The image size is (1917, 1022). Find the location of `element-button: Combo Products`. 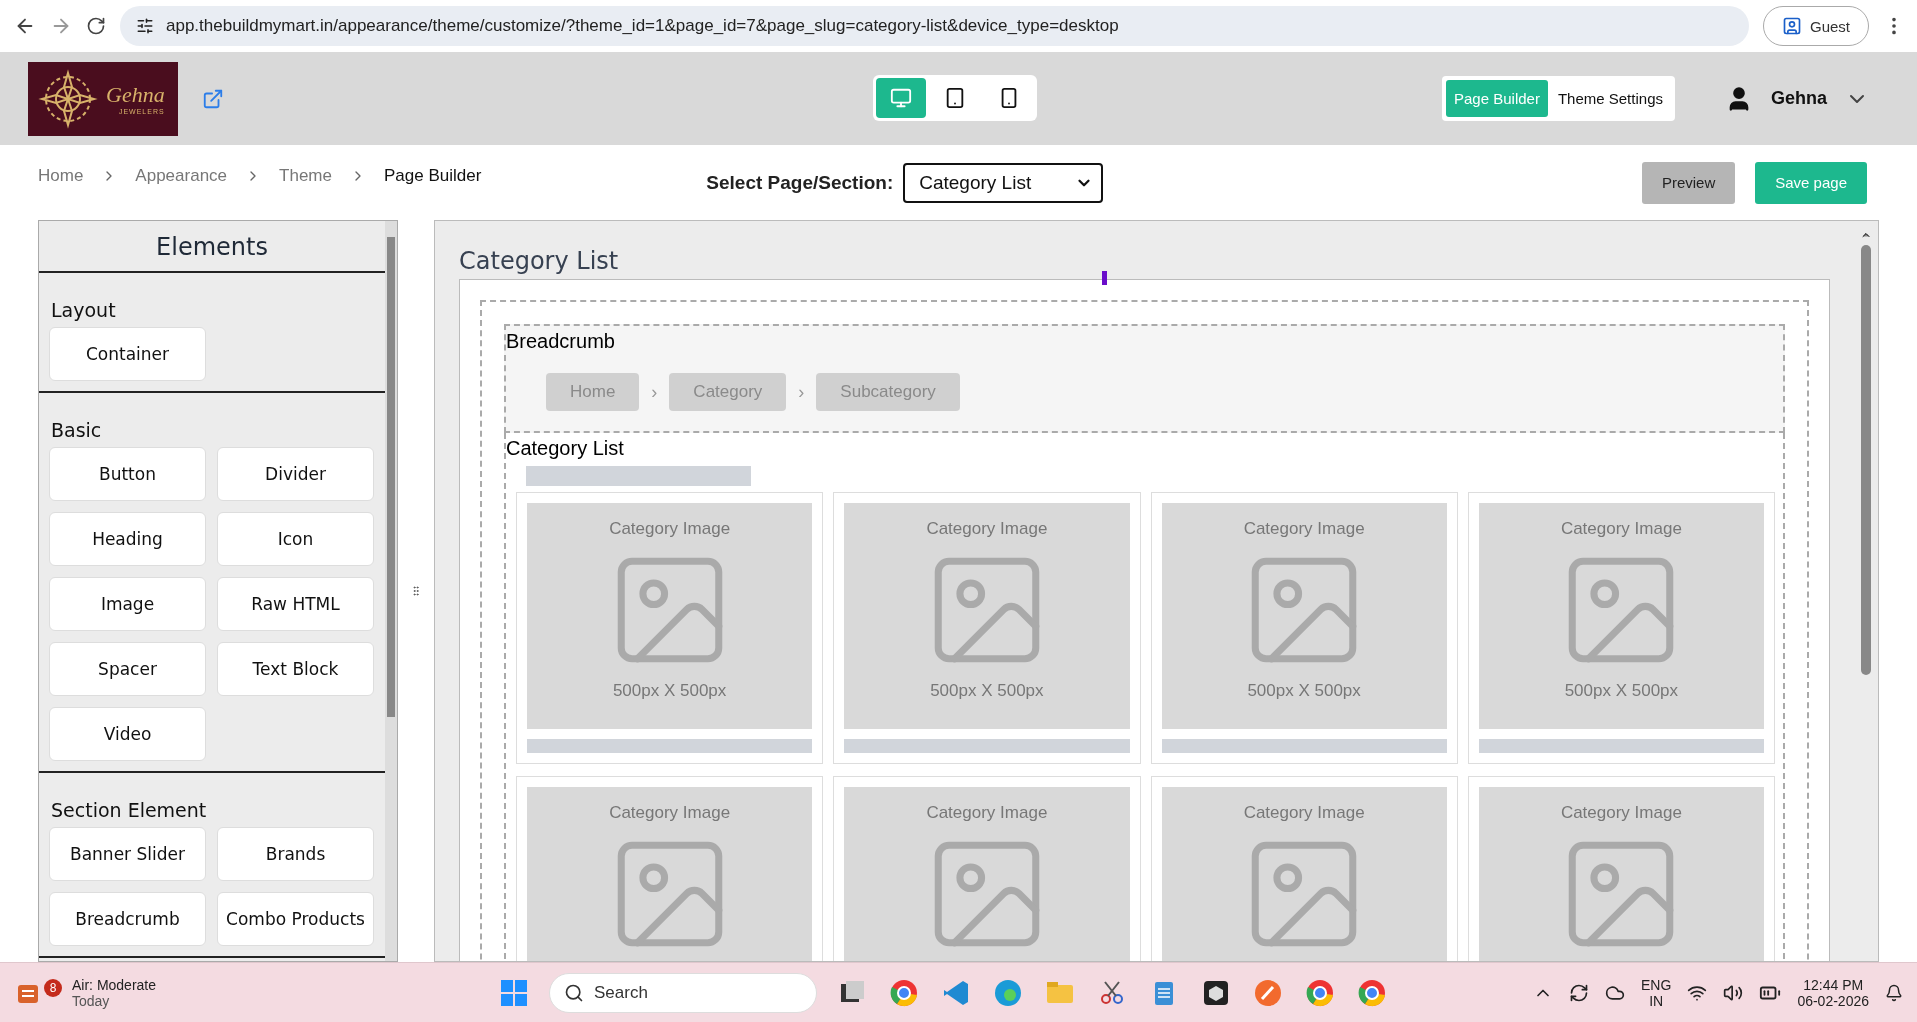

element-button: Combo Products is located at coordinates (295, 919).